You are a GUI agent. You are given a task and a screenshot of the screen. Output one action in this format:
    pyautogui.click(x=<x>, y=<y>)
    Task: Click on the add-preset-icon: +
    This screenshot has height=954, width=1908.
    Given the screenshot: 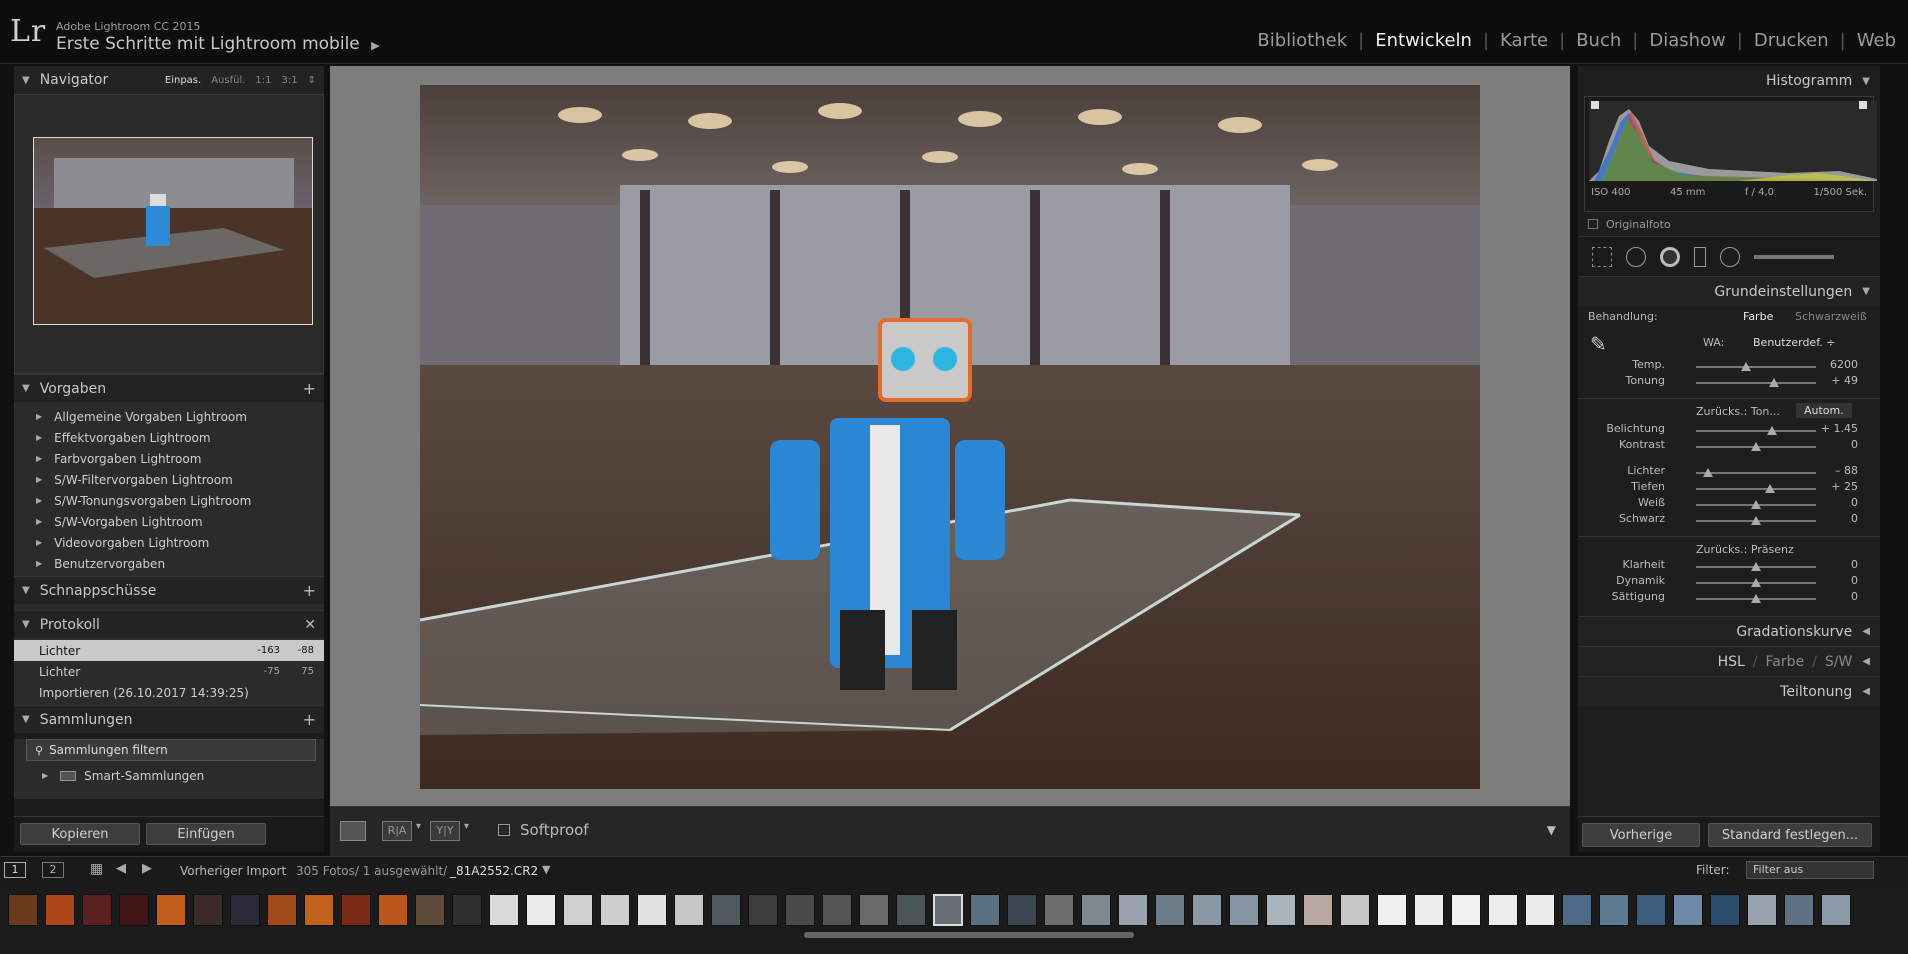 What is the action you would take?
    pyautogui.click(x=309, y=388)
    